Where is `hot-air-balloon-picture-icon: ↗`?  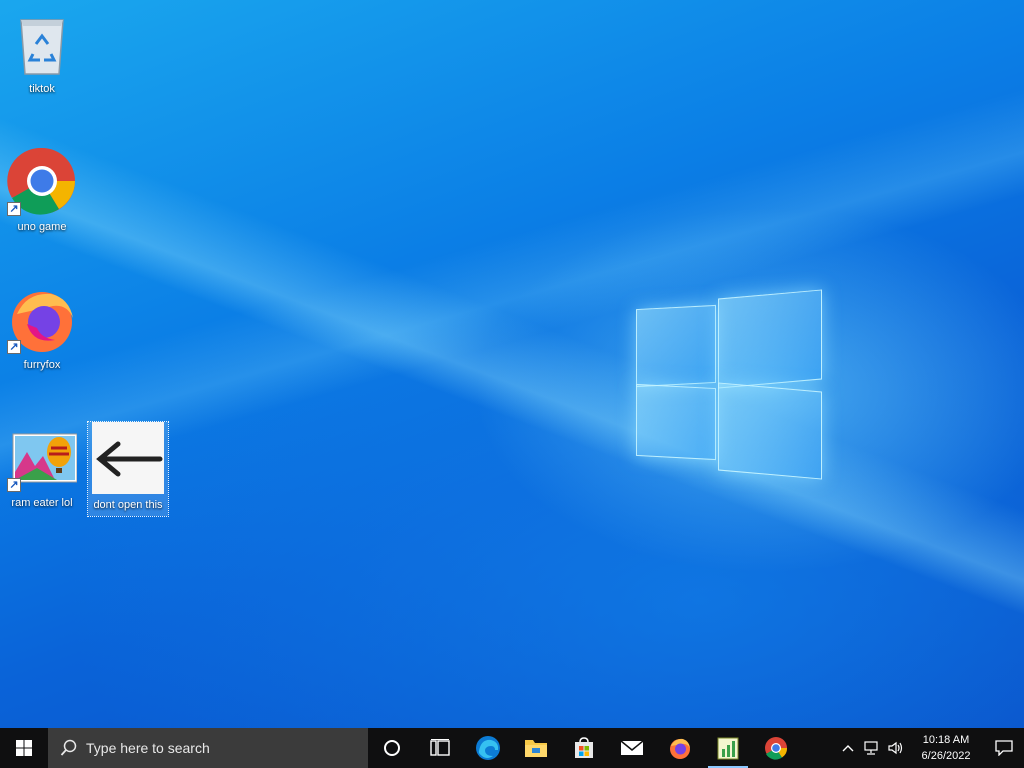
hot-air-balloon-picture-icon: ↗ is located at coordinates (42, 457).